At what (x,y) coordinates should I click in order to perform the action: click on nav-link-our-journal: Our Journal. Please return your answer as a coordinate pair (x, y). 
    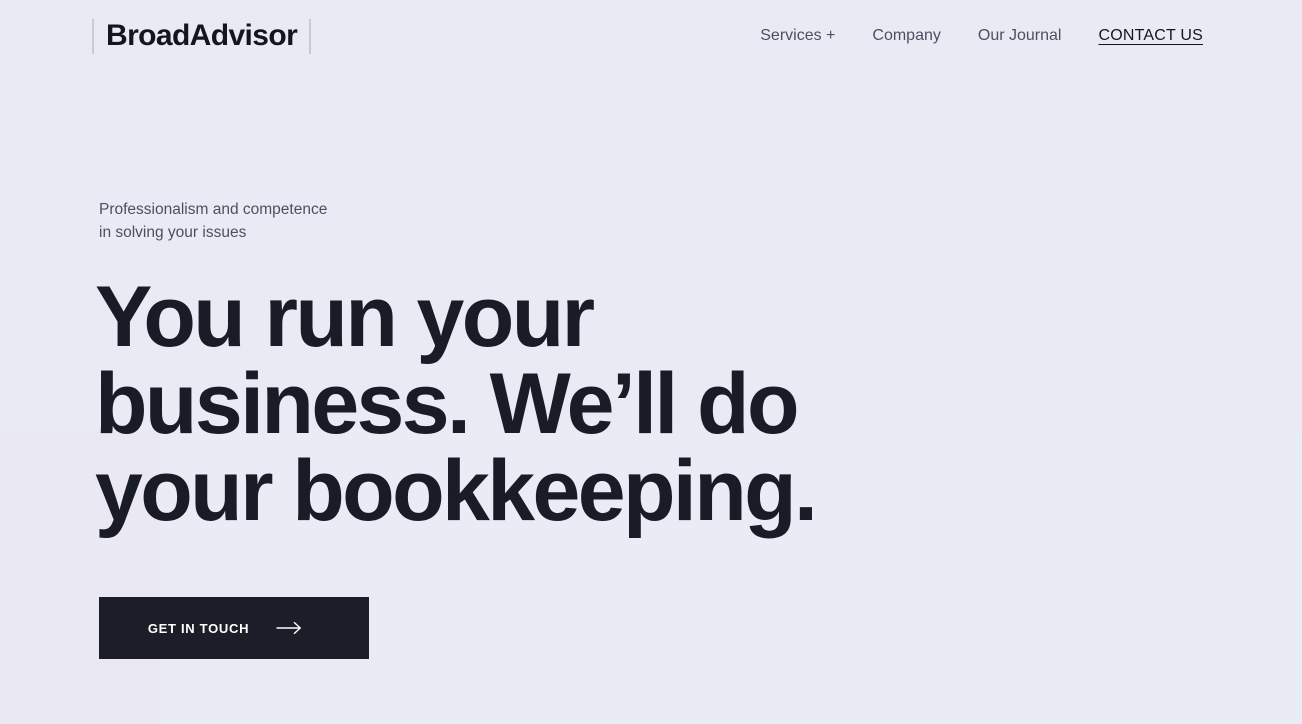
    Looking at the image, I should click on (1020, 36).